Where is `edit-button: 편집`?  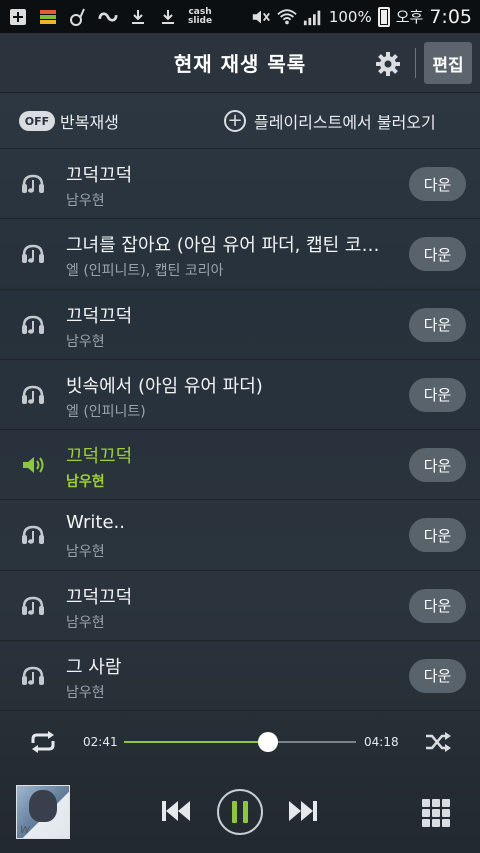 edit-button: 편집 is located at coordinates (448, 63).